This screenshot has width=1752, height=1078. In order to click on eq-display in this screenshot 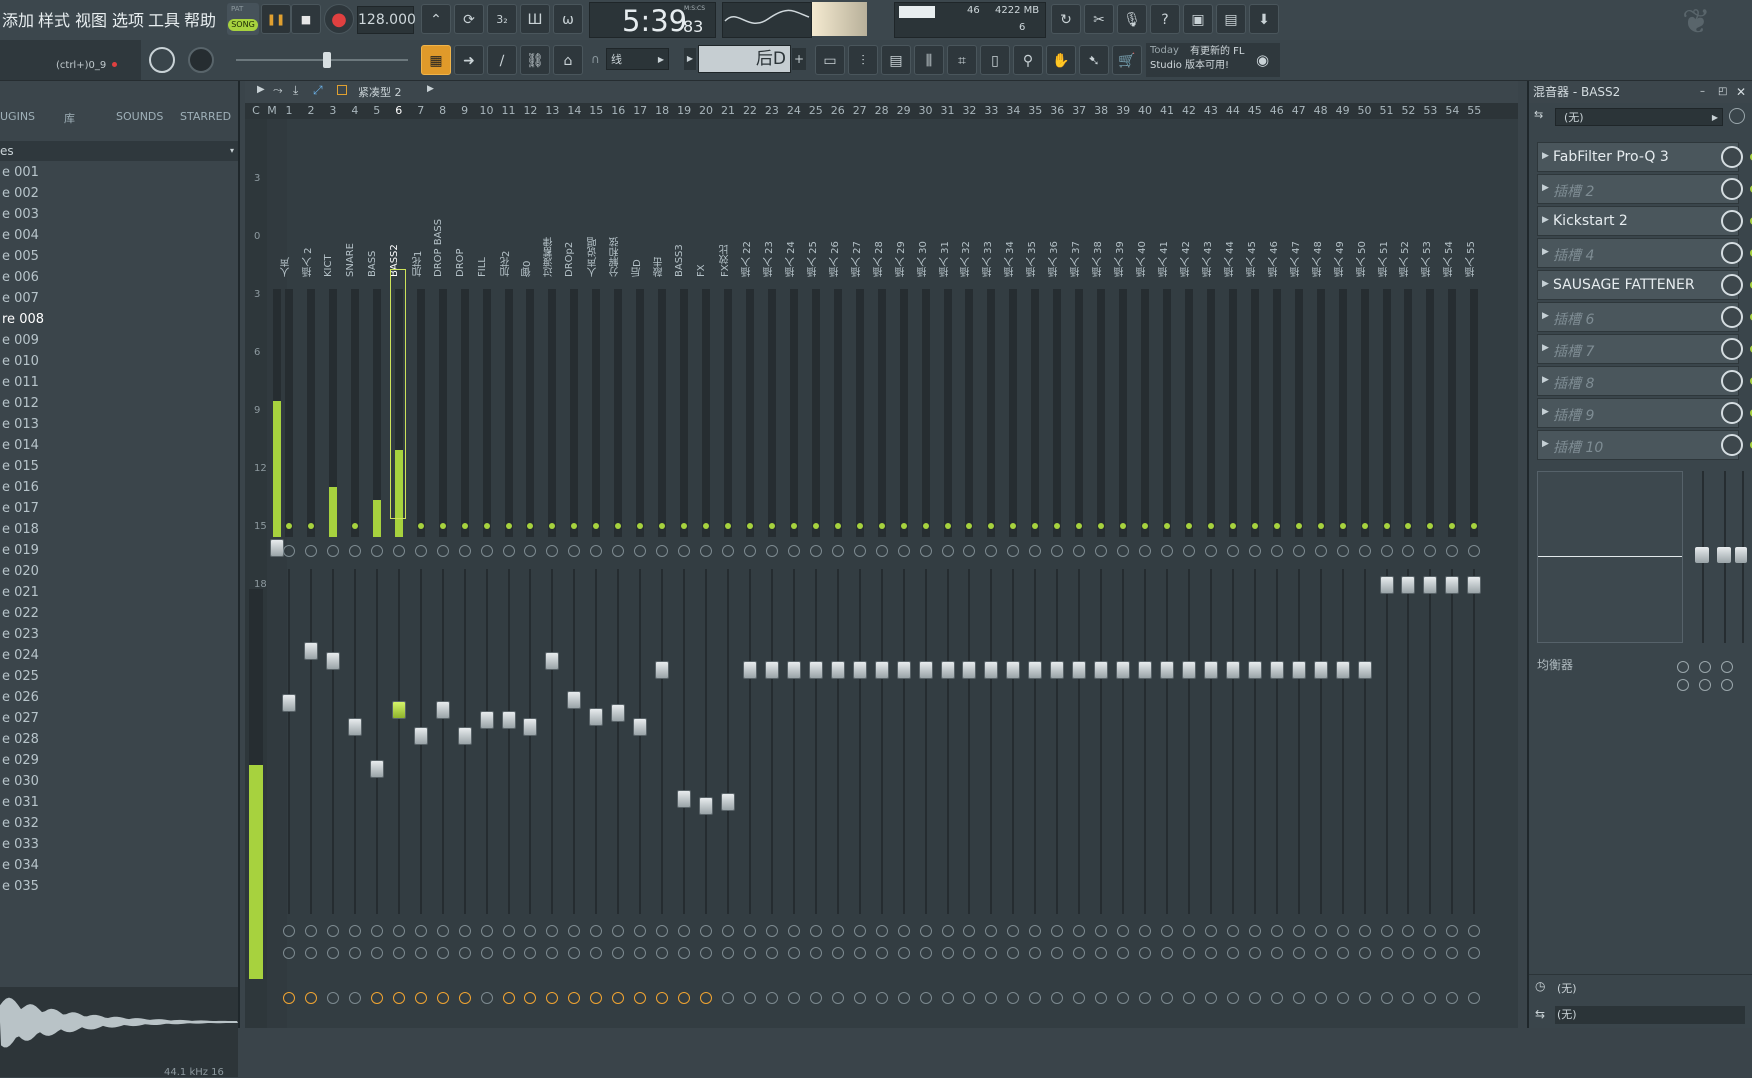, I will do `click(1610, 557)`.